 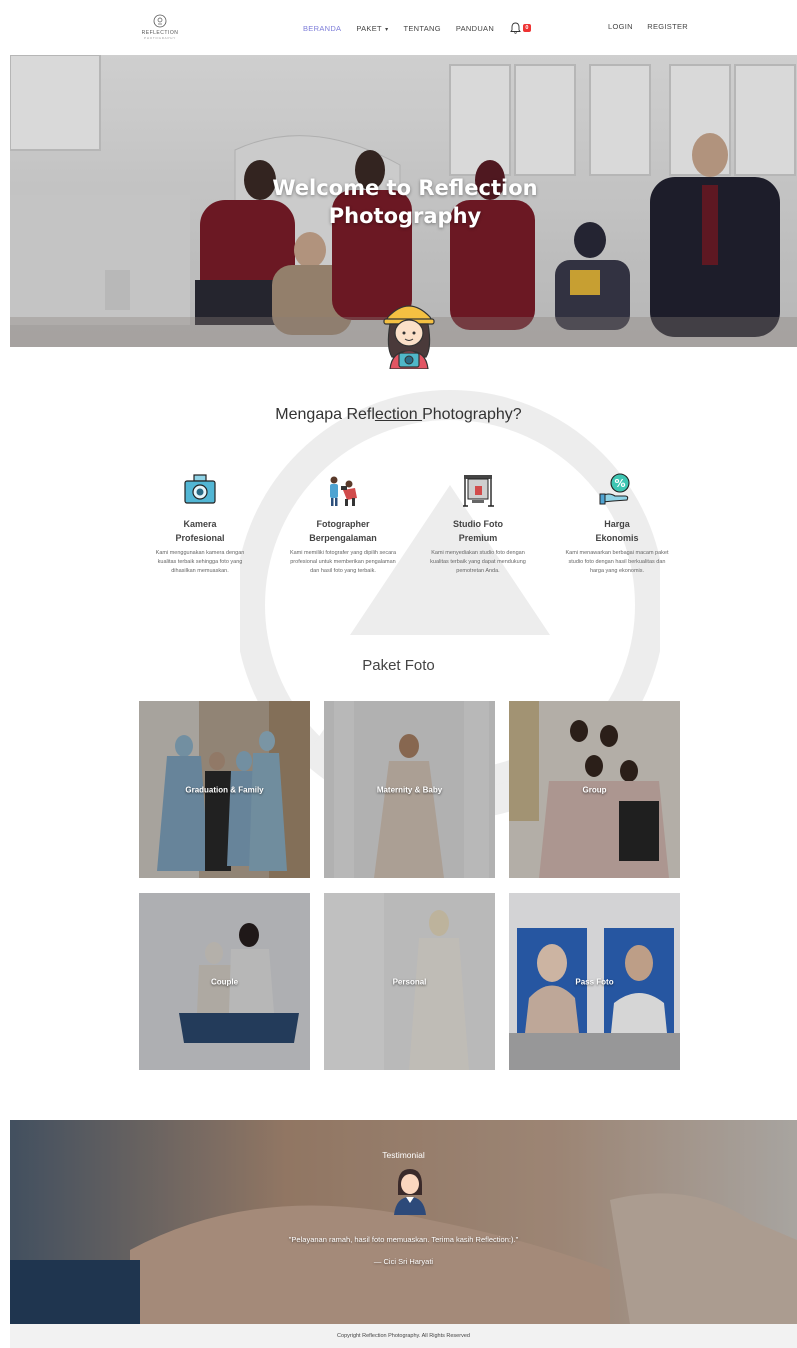 What do you see at coordinates (200, 531) in the screenshot?
I see `feature-title: Kamera Profesional` at bounding box center [200, 531].